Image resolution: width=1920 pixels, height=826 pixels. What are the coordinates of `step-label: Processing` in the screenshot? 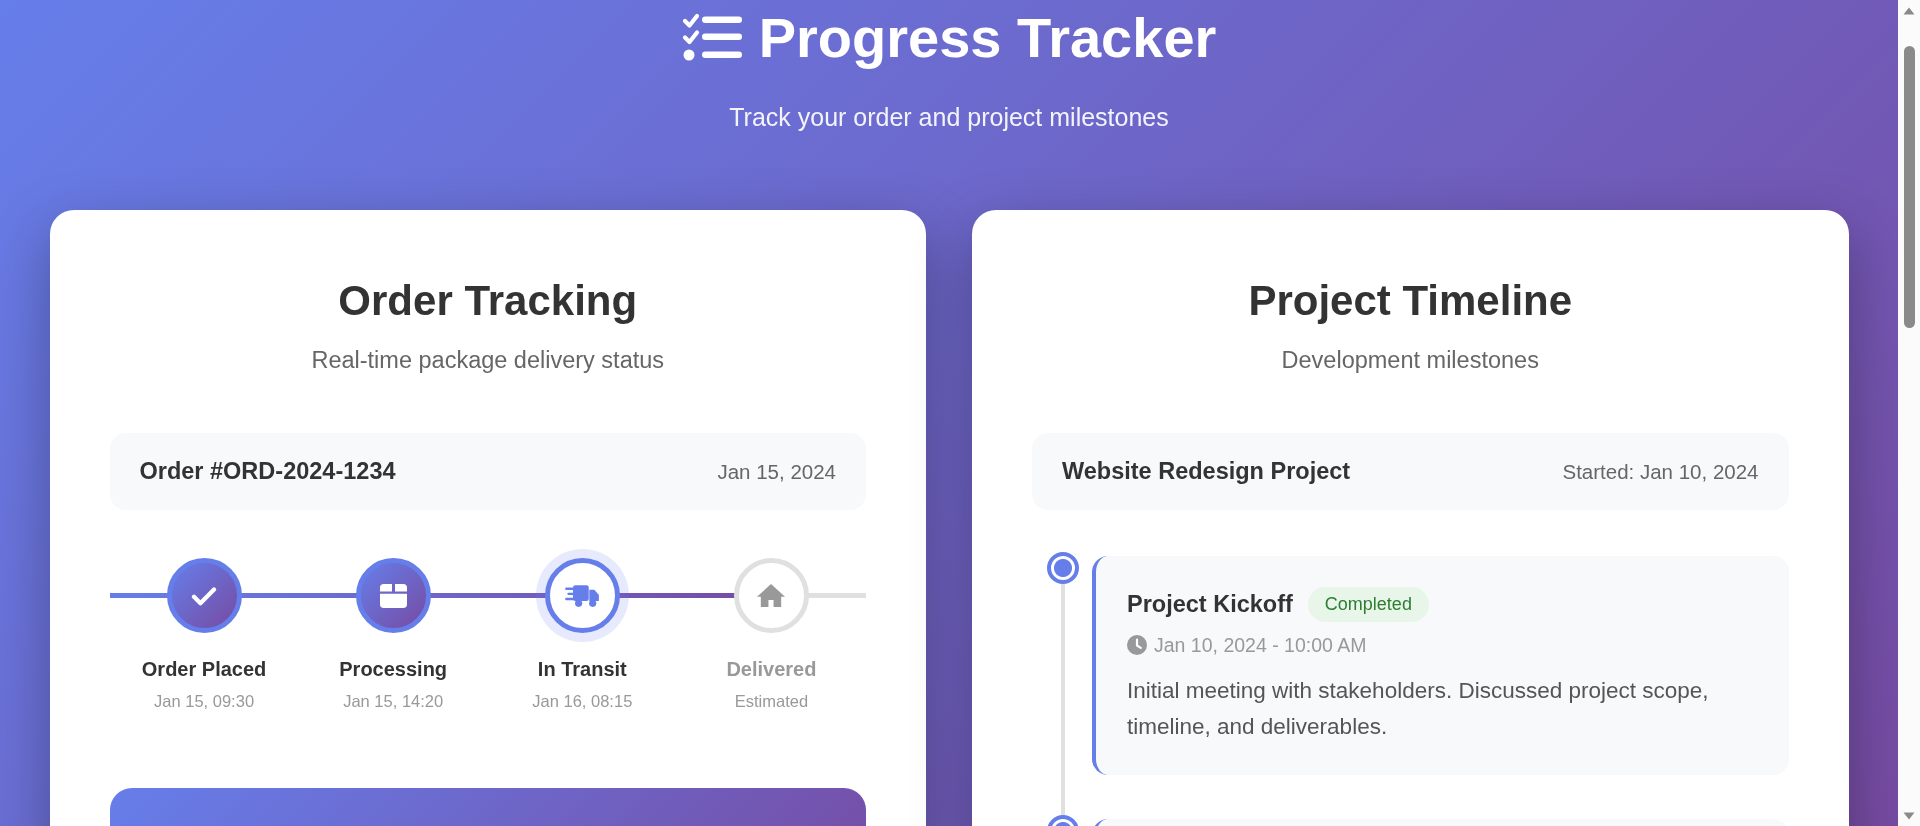 It's located at (393, 670).